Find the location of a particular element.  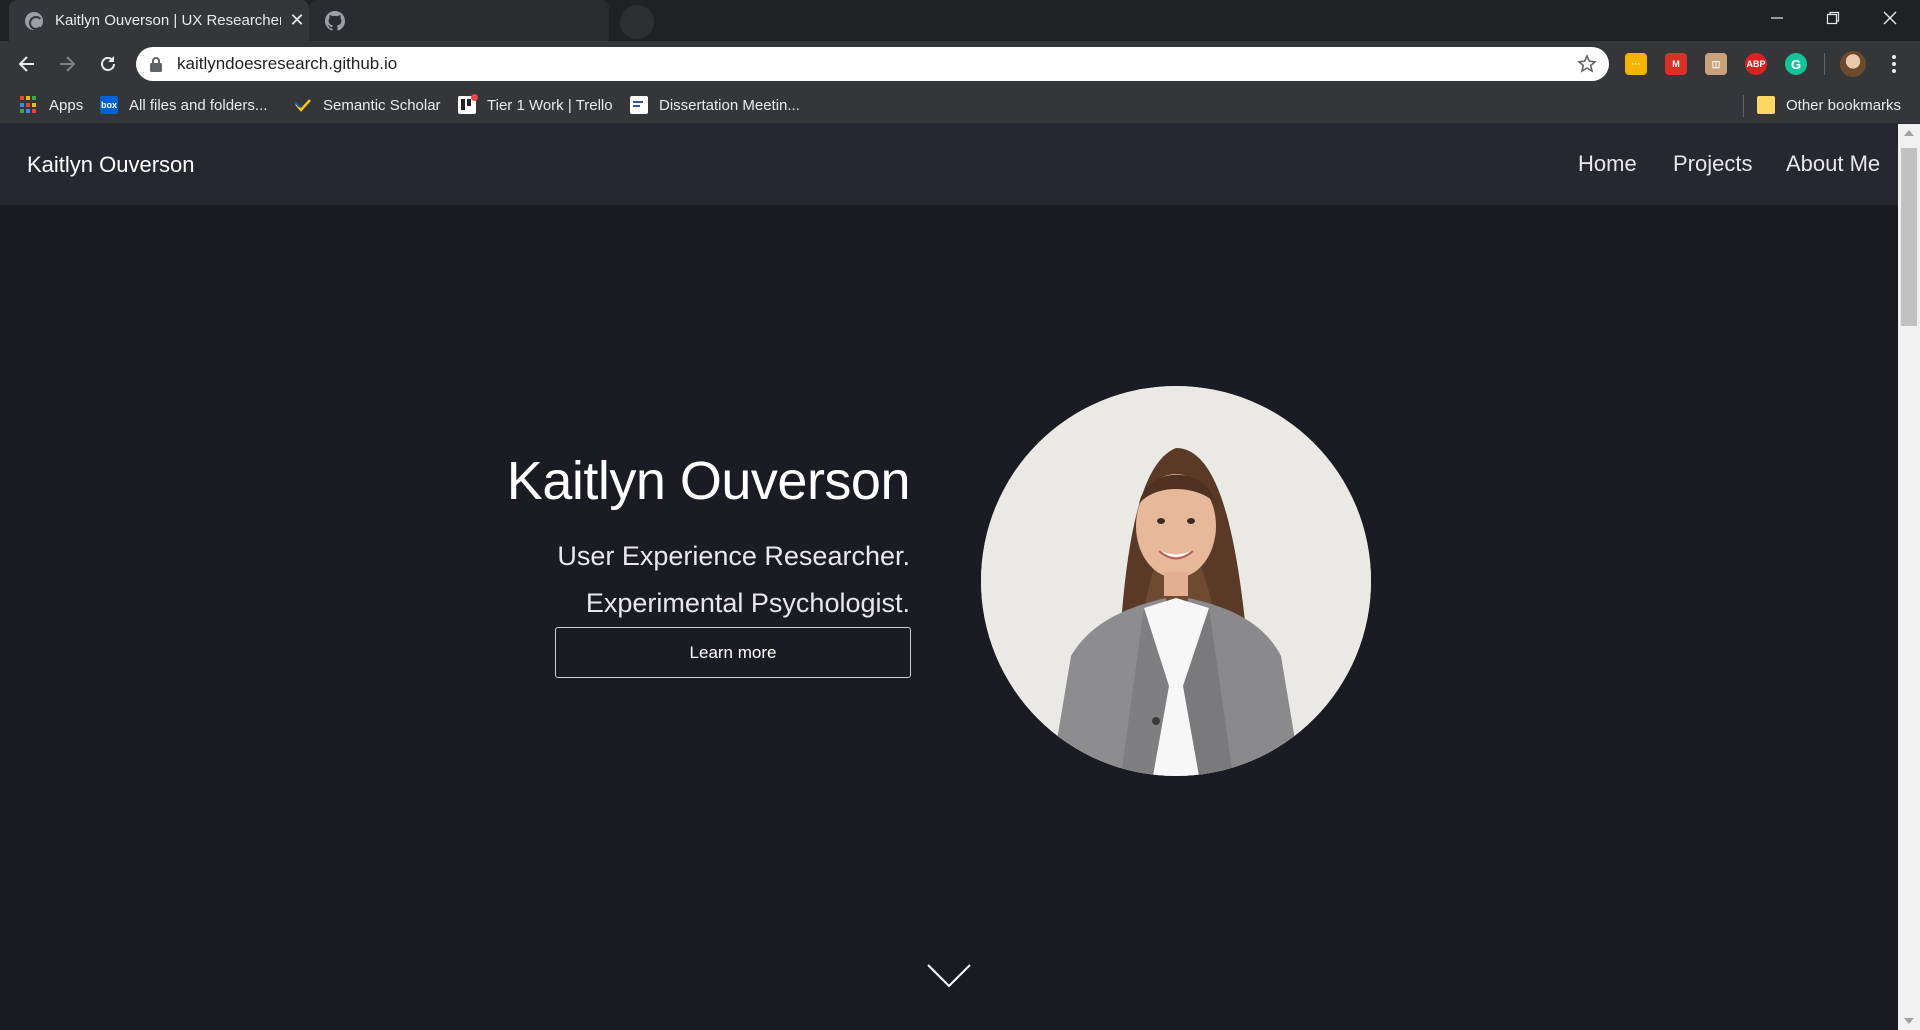

address-bar: kaitlyndoesresearch.github.io is located at coordinates (872, 64).